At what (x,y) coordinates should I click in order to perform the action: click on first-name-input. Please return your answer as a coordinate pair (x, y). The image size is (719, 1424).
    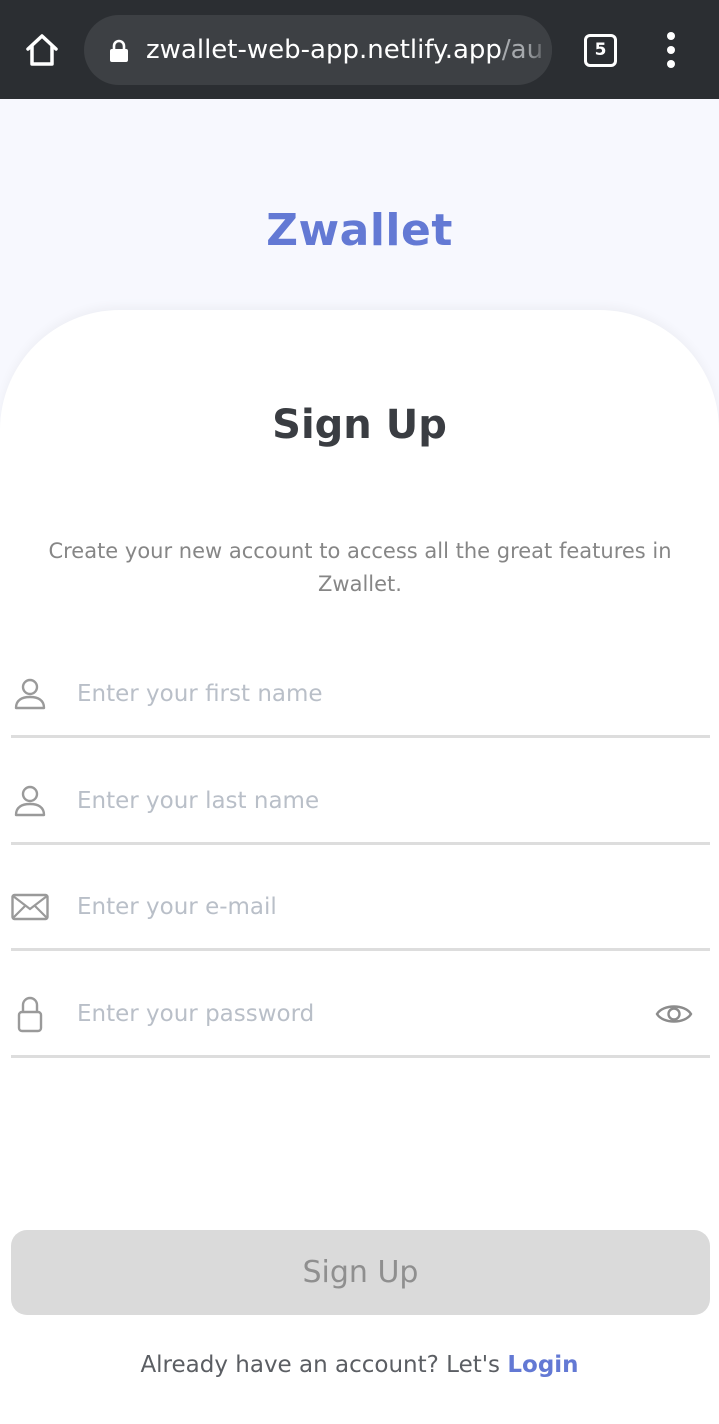
    Looking at the image, I should click on (357, 694).